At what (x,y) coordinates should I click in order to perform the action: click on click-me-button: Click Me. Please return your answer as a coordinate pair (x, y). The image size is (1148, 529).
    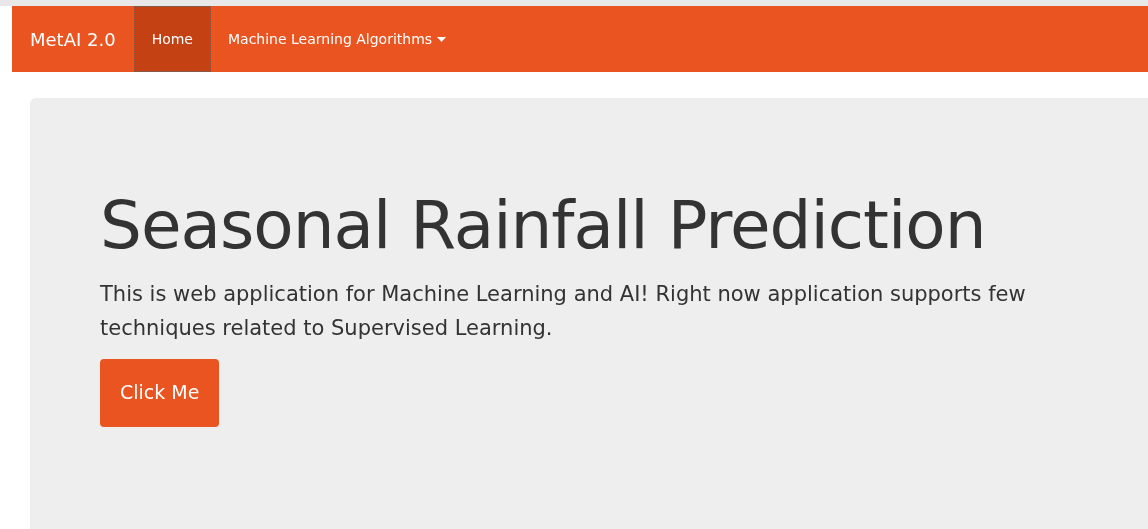
    Looking at the image, I should click on (160, 392).